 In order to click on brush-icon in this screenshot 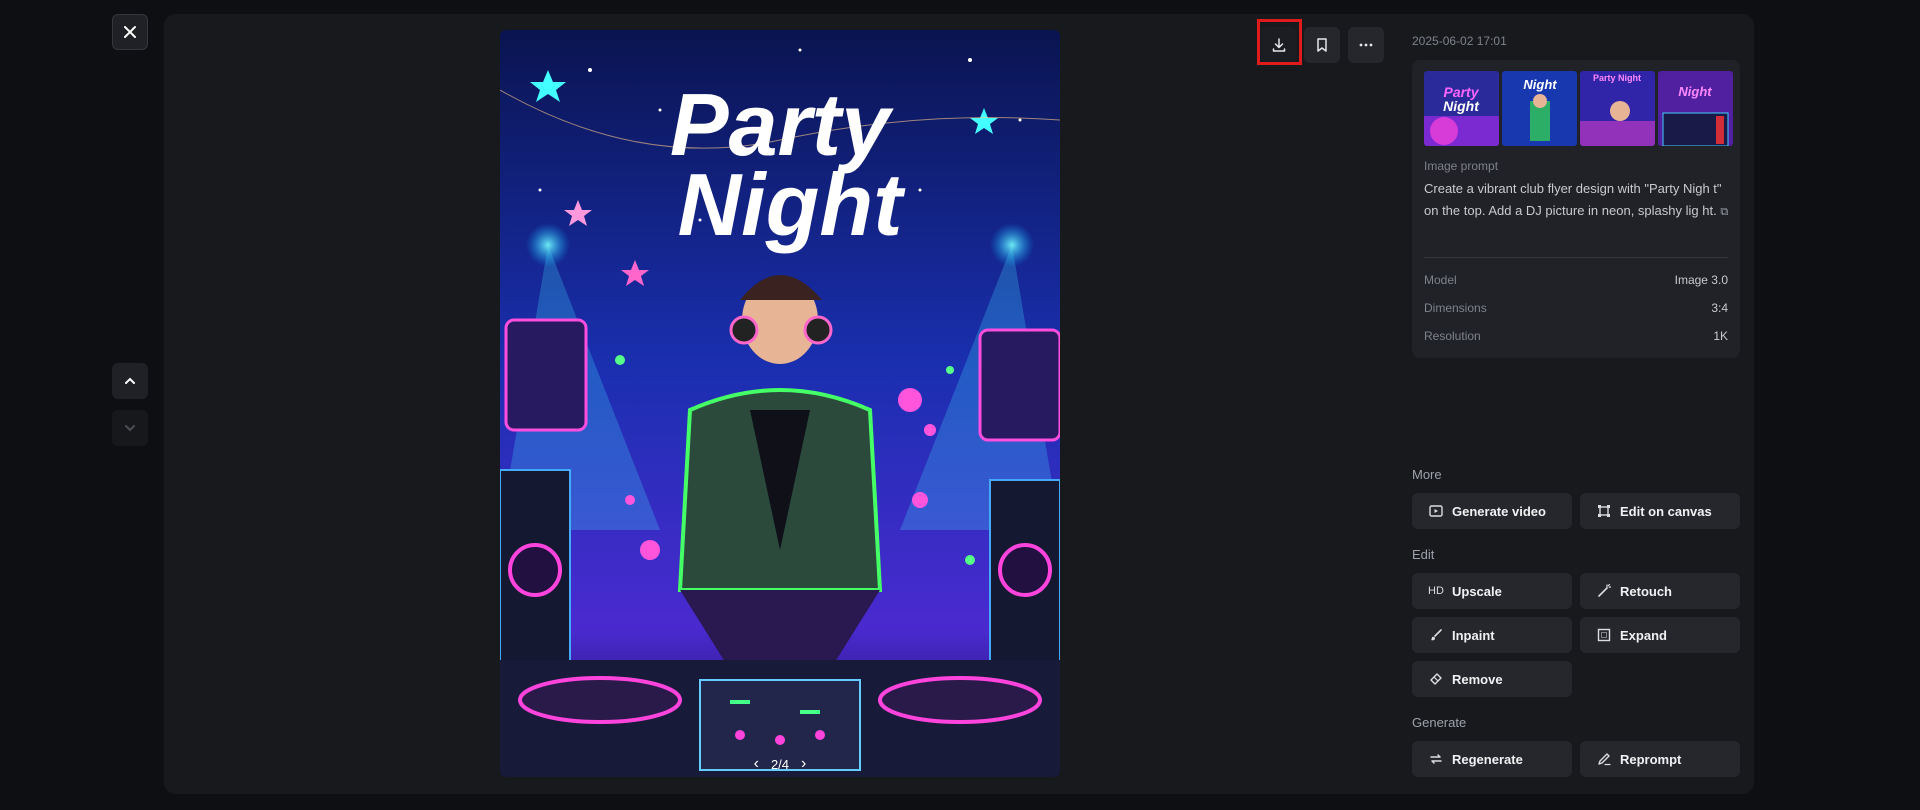, I will do `click(1436, 635)`.